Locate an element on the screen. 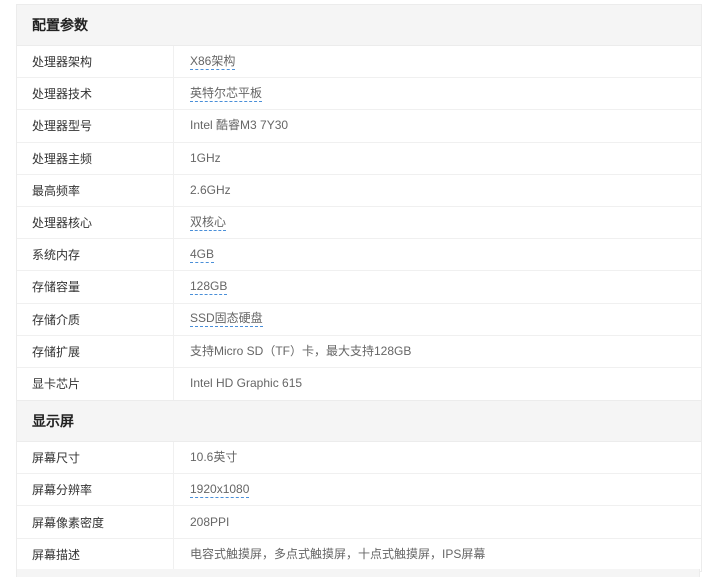  spec-label: 系统内存 is located at coordinates (95, 255).